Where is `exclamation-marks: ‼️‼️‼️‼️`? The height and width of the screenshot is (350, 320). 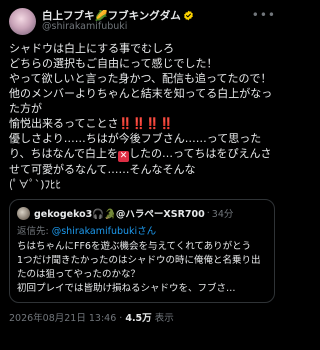 exclamation-marks: ‼️‼️‼️‼️ is located at coordinates (146, 123).